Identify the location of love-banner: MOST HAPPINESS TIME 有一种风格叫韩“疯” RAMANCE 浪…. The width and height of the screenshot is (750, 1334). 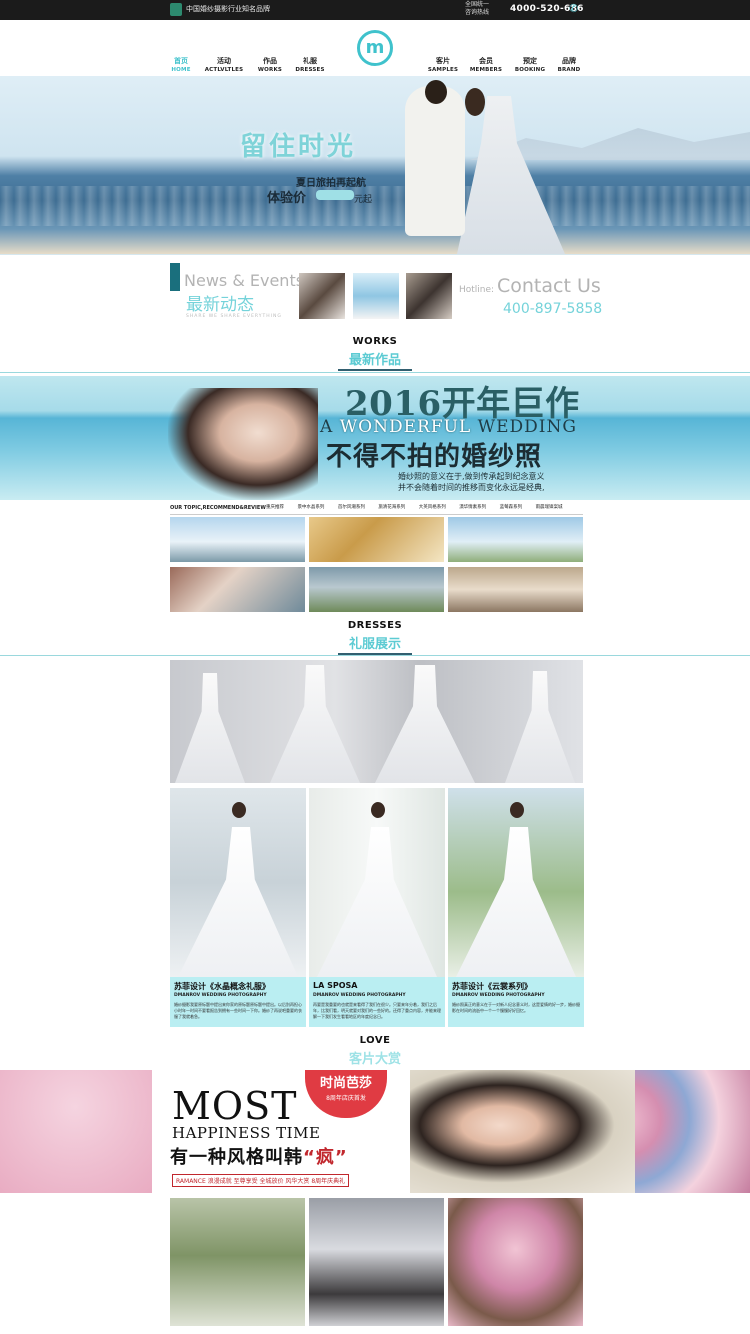
(375, 1131).